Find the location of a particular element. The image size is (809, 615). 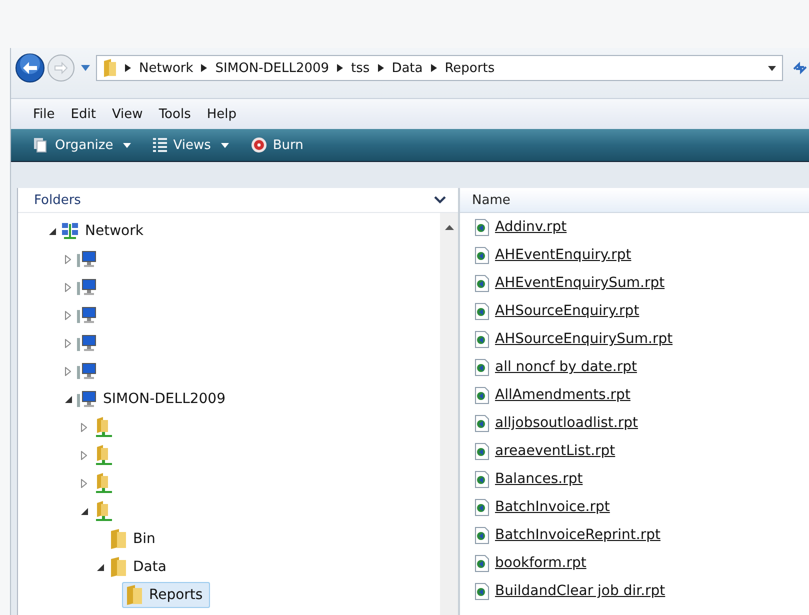

pages-icon is located at coordinates (41, 145).